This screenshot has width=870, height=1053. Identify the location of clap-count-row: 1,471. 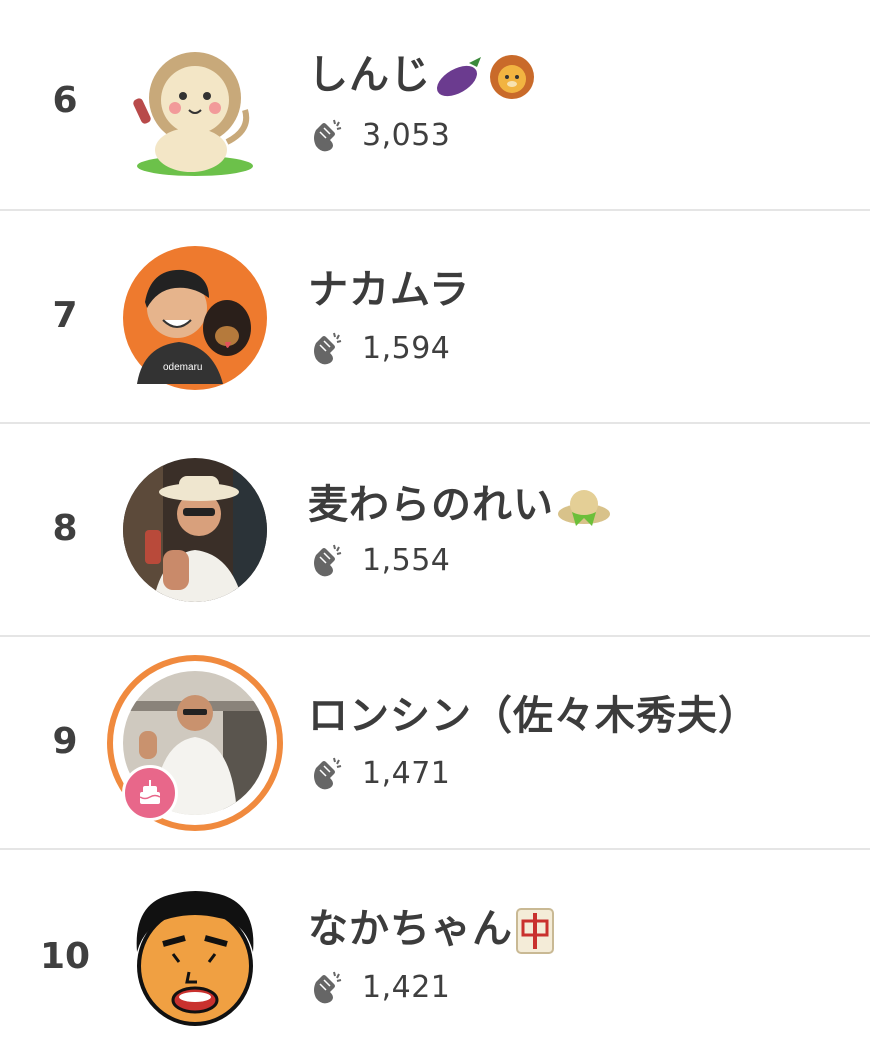
(379, 773).